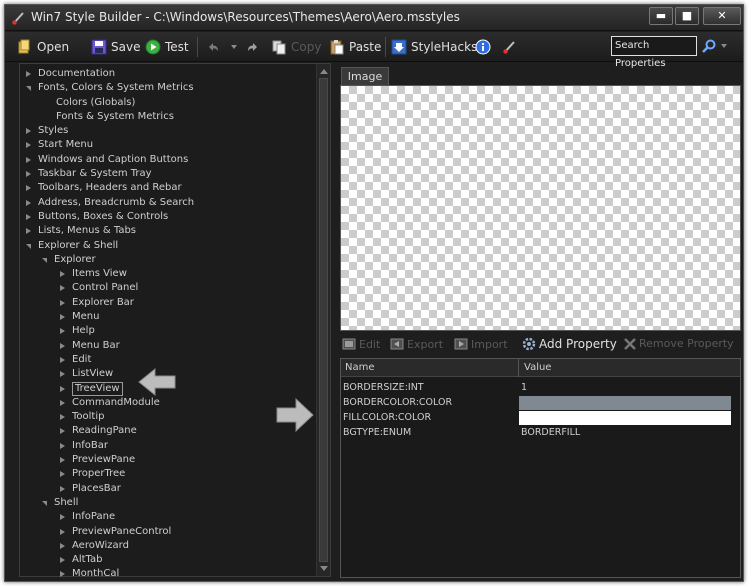 This screenshot has width=750, height=586. What do you see at coordinates (168, 231) in the screenshot?
I see `tree-node: Lists, Menus & Tabs` at bounding box center [168, 231].